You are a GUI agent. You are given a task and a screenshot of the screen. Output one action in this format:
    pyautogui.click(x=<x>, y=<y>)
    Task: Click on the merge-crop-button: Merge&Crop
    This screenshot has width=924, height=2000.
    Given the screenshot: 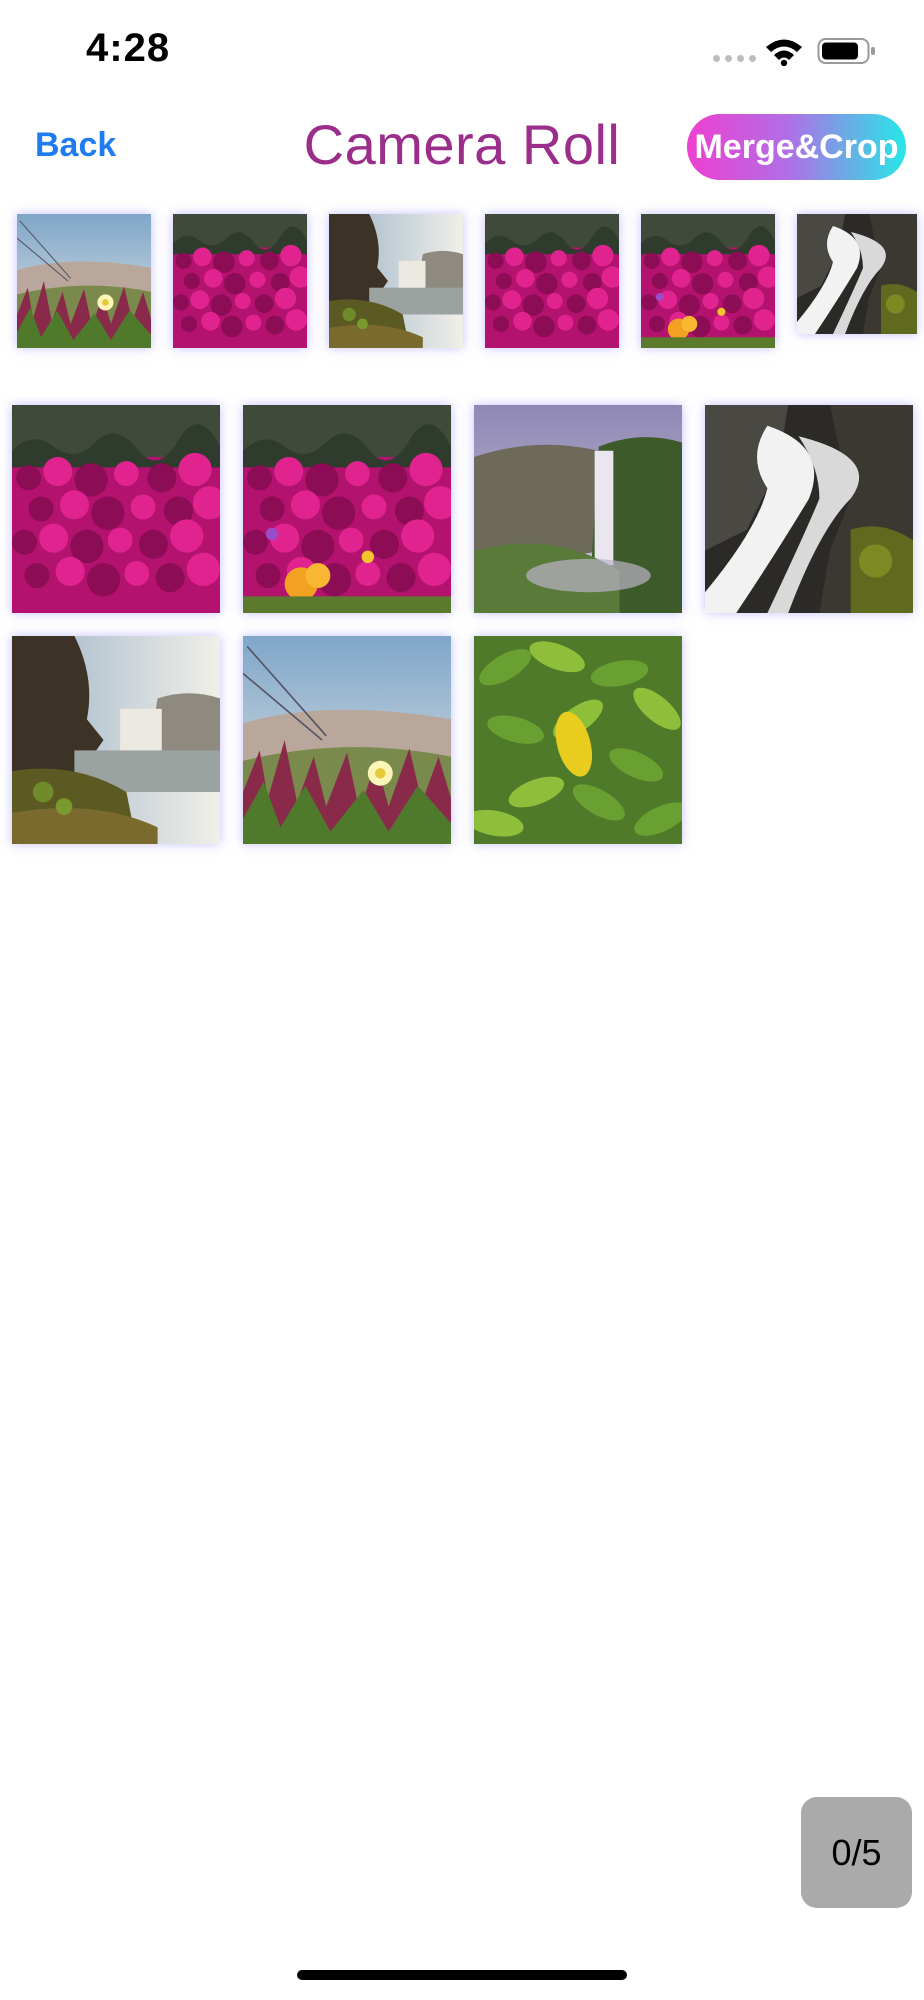 What is the action you would take?
    pyautogui.click(x=796, y=147)
    